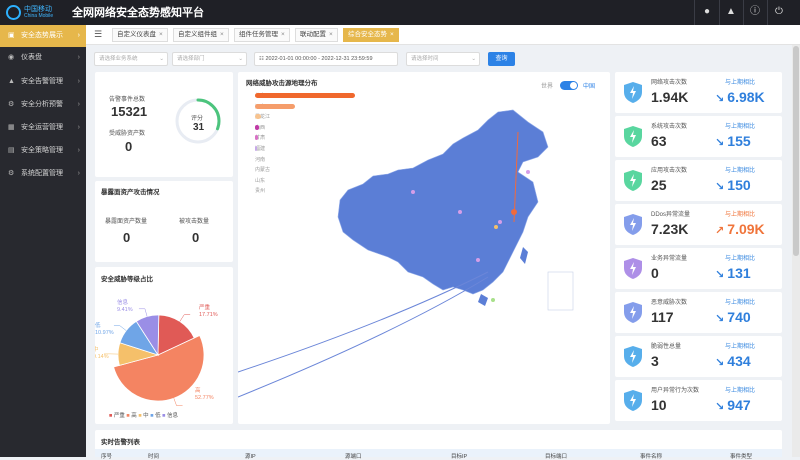 This screenshot has width=800, height=460. Describe the element at coordinates (316, 35) in the screenshot. I see `tab-linkage-config: 联动配置×` at that location.